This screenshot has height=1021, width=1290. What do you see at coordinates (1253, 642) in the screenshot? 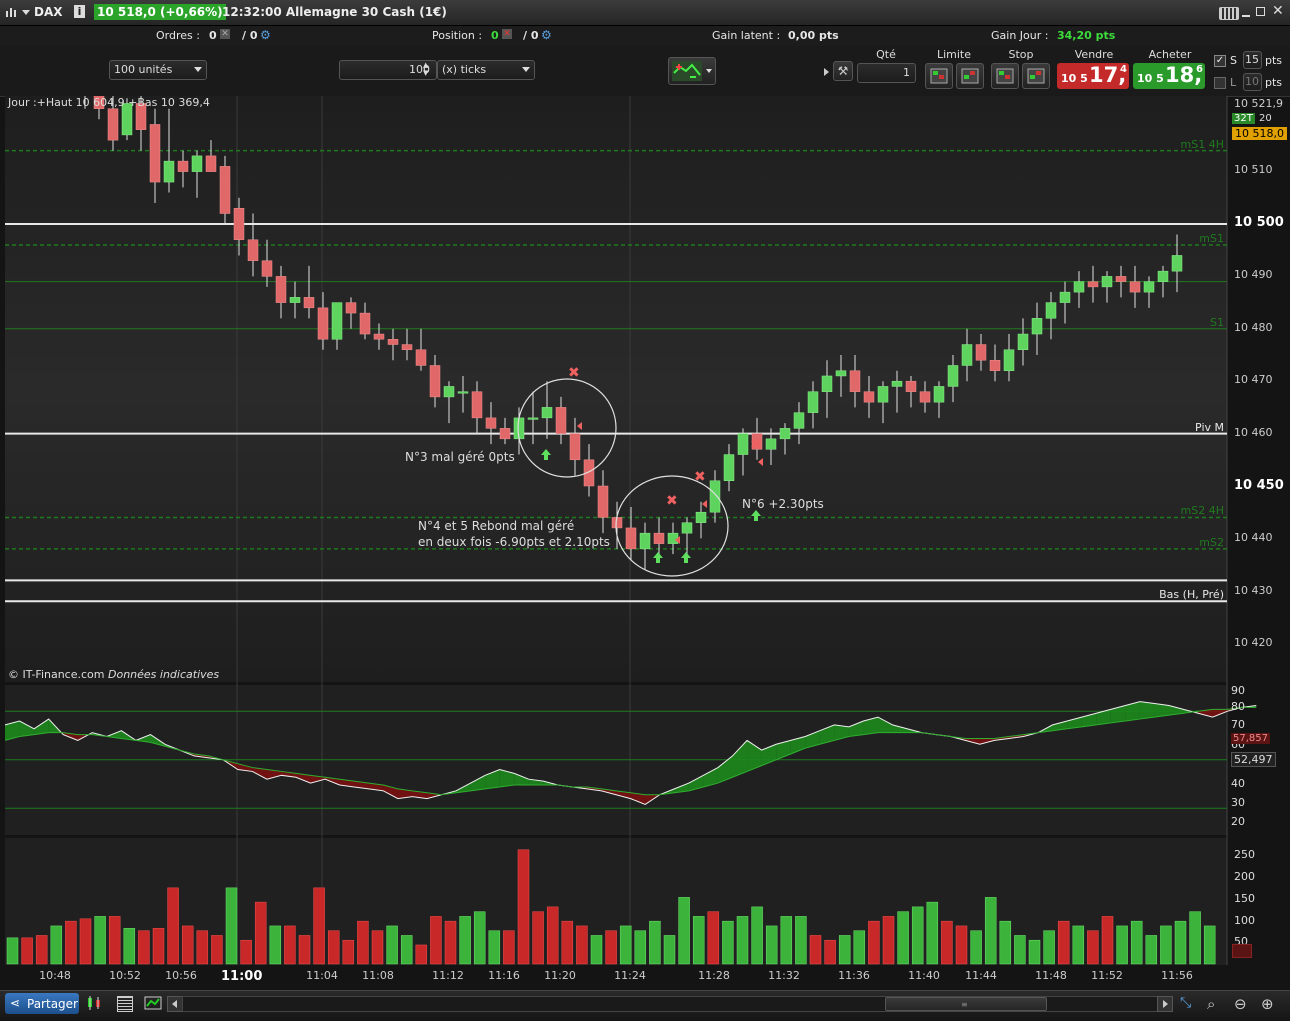
I see `price-axis-label: 10 420` at bounding box center [1253, 642].